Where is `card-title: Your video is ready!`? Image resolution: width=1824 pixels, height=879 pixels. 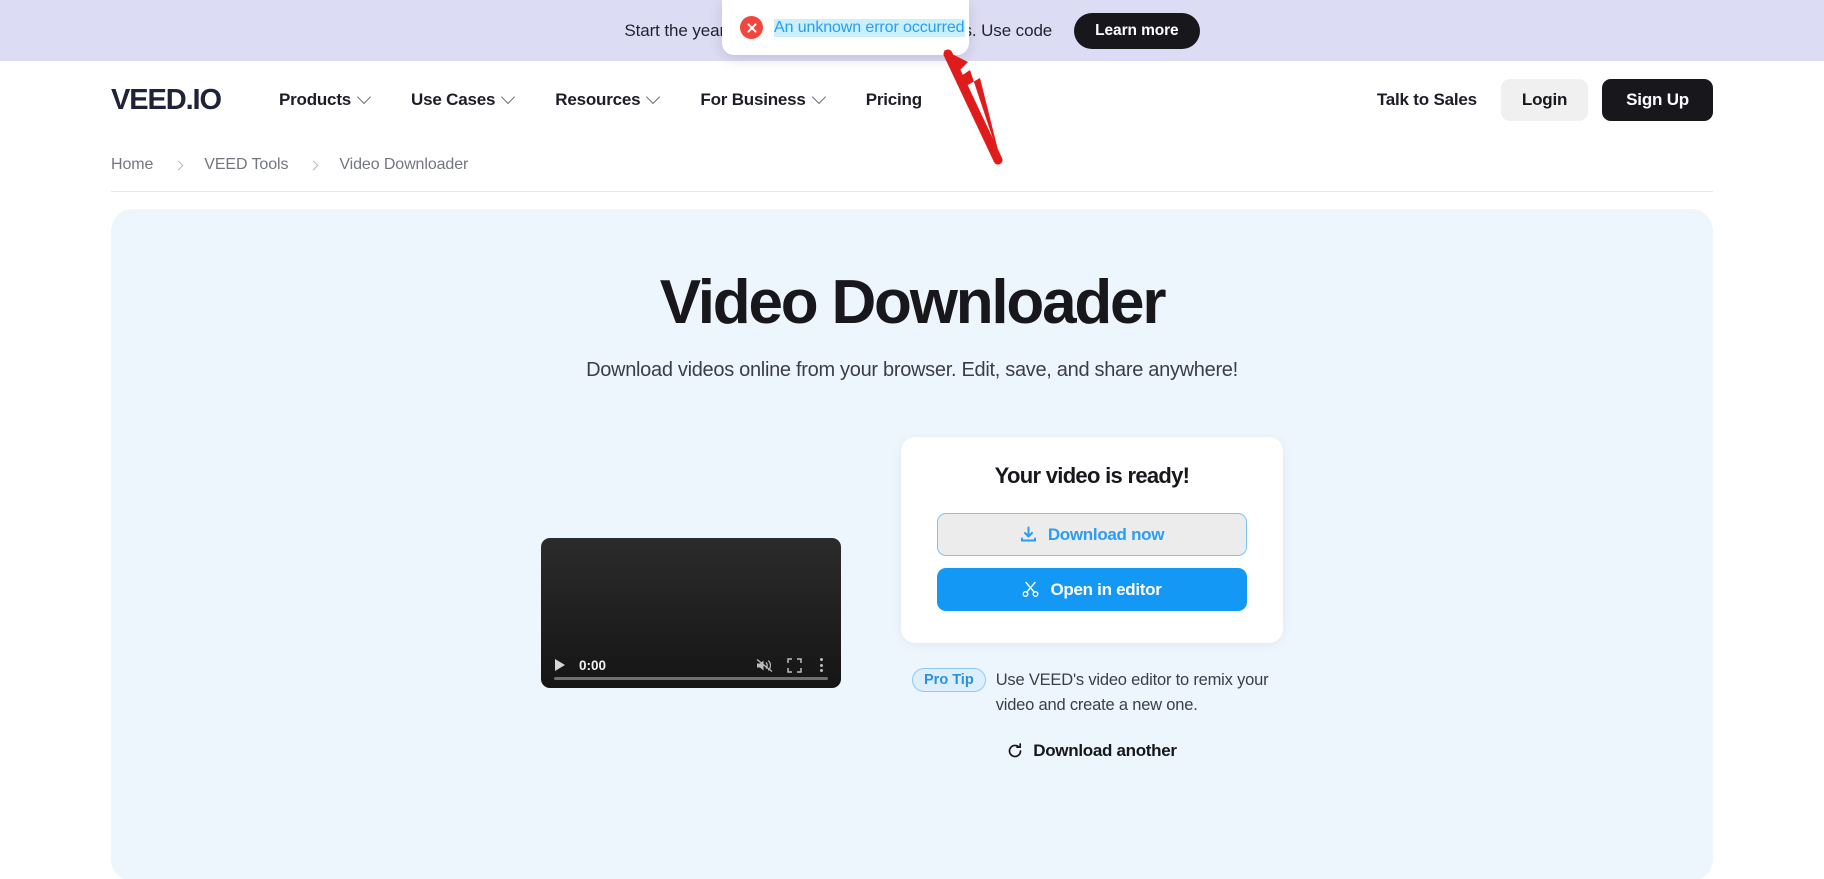 card-title: Your video is ready! is located at coordinates (1092, 476).